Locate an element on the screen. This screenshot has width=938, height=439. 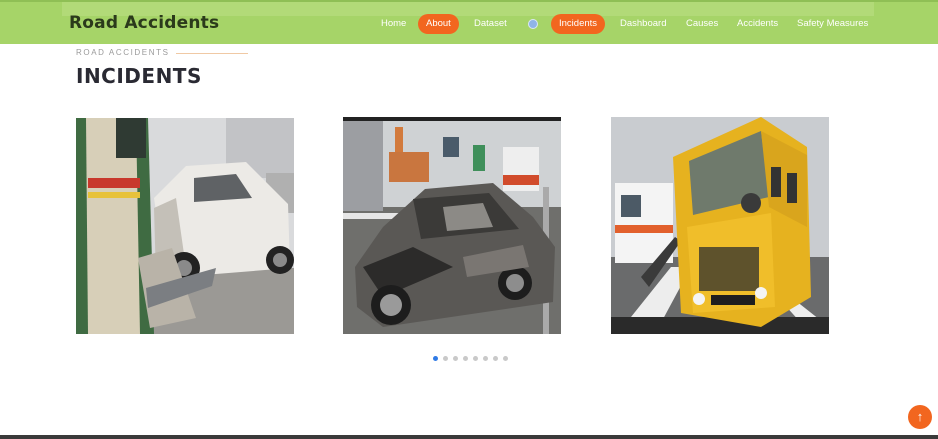
nav-causes: Causes is located at coordinates (702, 24).